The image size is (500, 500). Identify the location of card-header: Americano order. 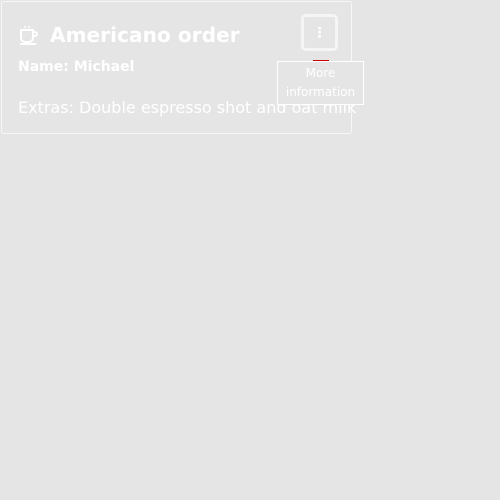
(129, 35).